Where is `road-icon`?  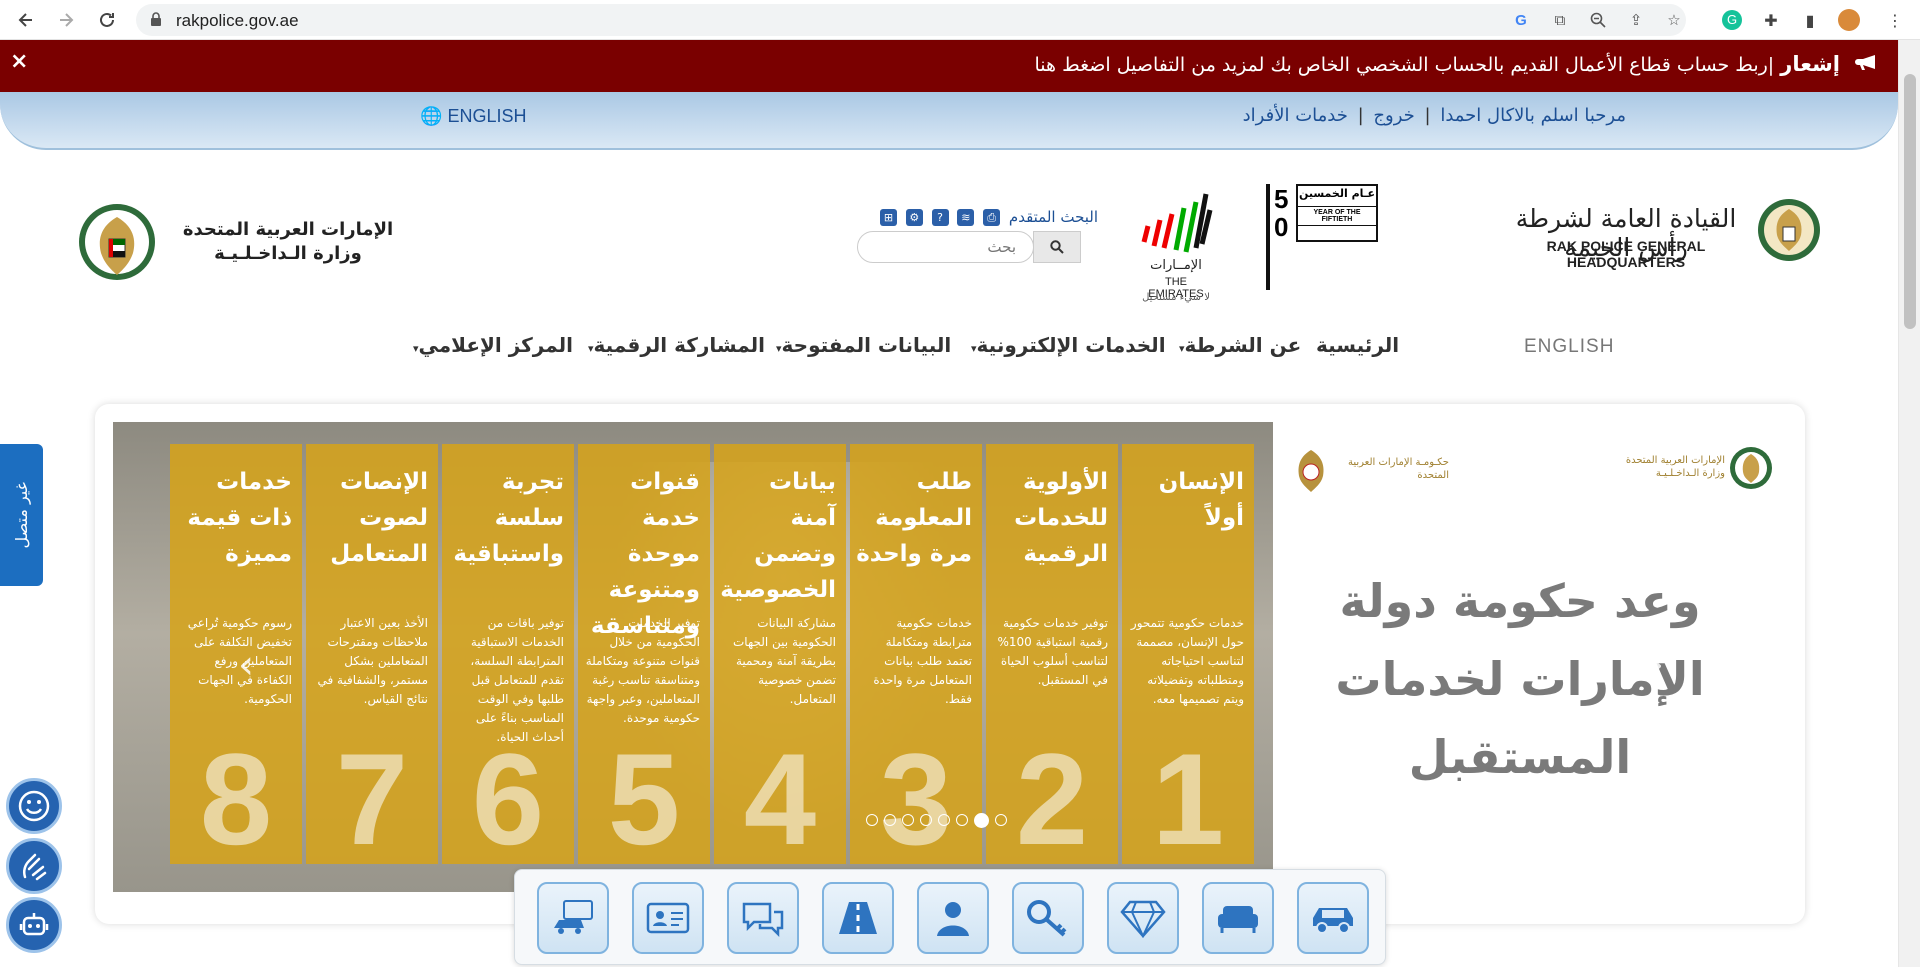 road-icon is located at coordinates (858, 918).